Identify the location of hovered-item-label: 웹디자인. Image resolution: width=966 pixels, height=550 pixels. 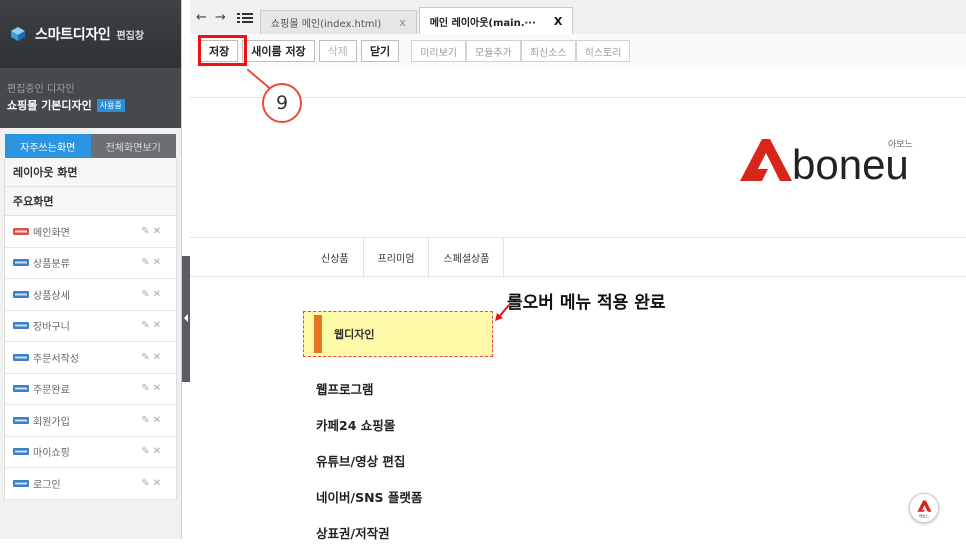
(354, 334).